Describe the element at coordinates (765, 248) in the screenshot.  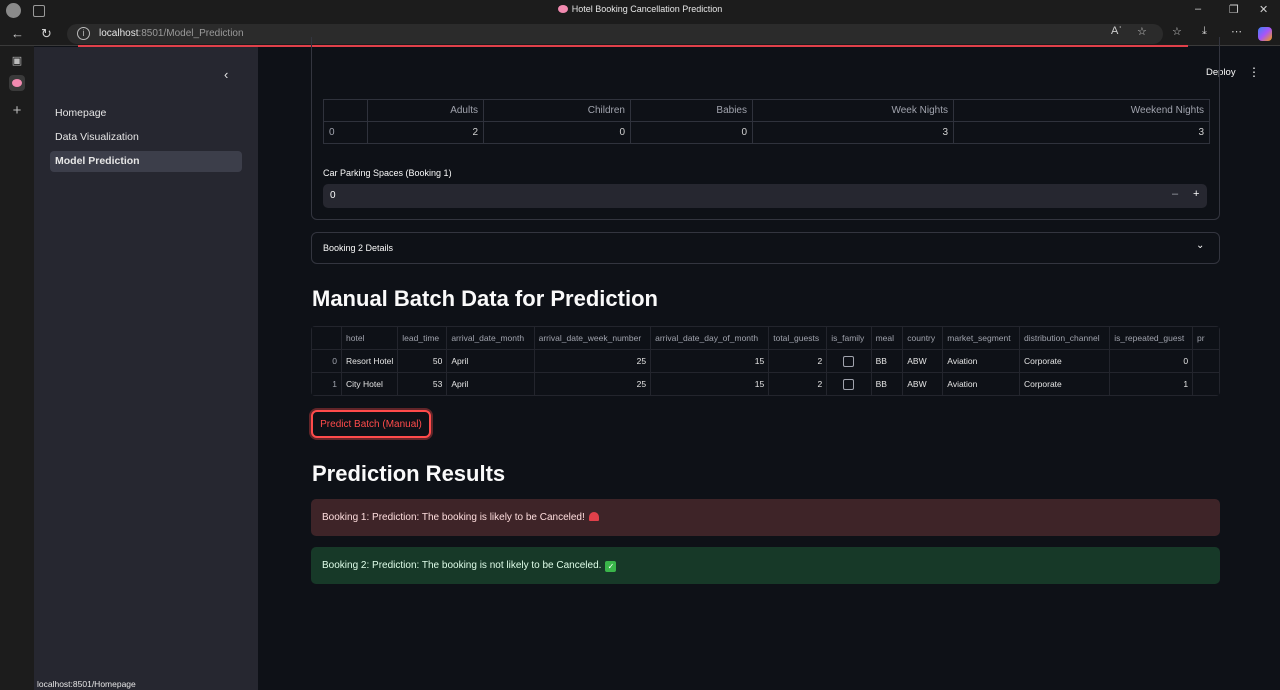
I see `booking-2-expander: Booking 2 Details ⌄` at that location.